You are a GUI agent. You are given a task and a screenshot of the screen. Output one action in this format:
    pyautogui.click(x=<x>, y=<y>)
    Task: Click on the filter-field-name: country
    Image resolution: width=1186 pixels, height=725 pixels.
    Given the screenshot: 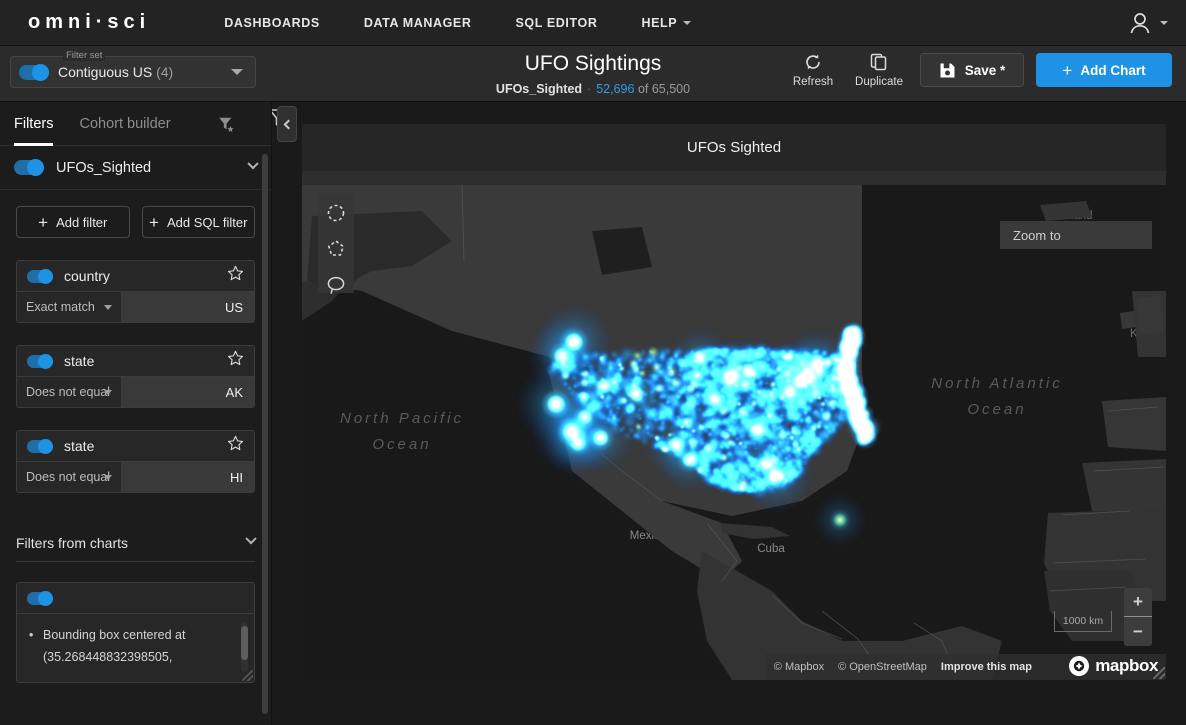 What is the action you would take?
    pyautogui.click(x=87, y=276)
    